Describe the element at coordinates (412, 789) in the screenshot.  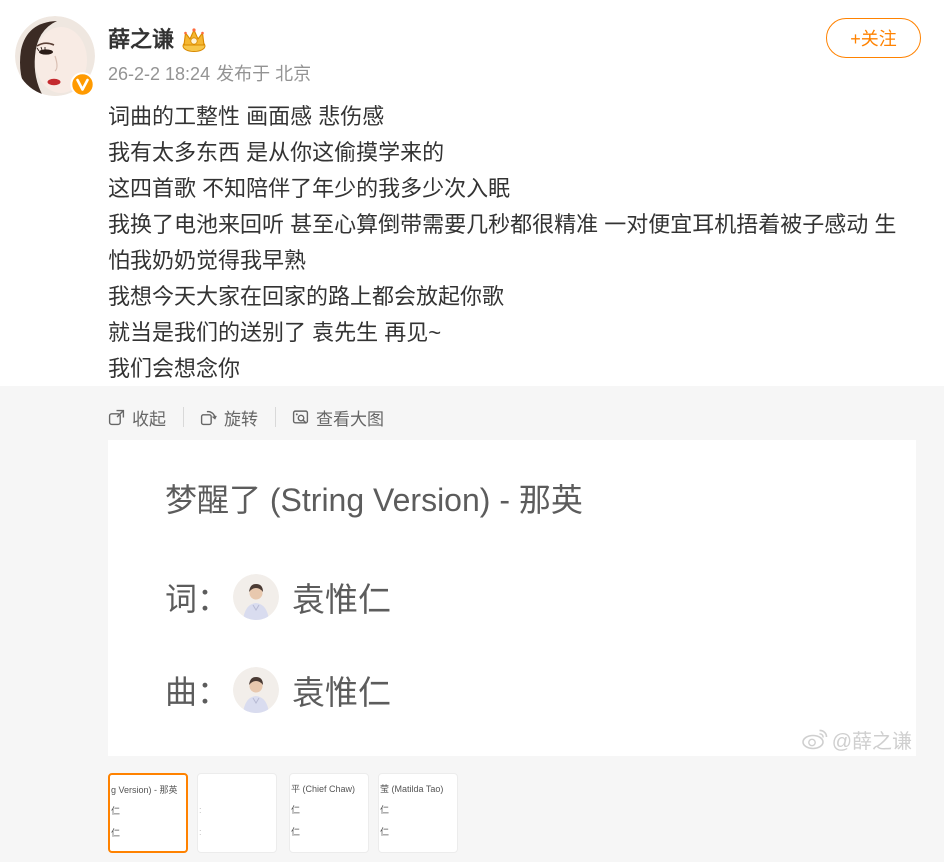
I see `thumbnail-text: 莹 (Matilda Tao)` at that location.